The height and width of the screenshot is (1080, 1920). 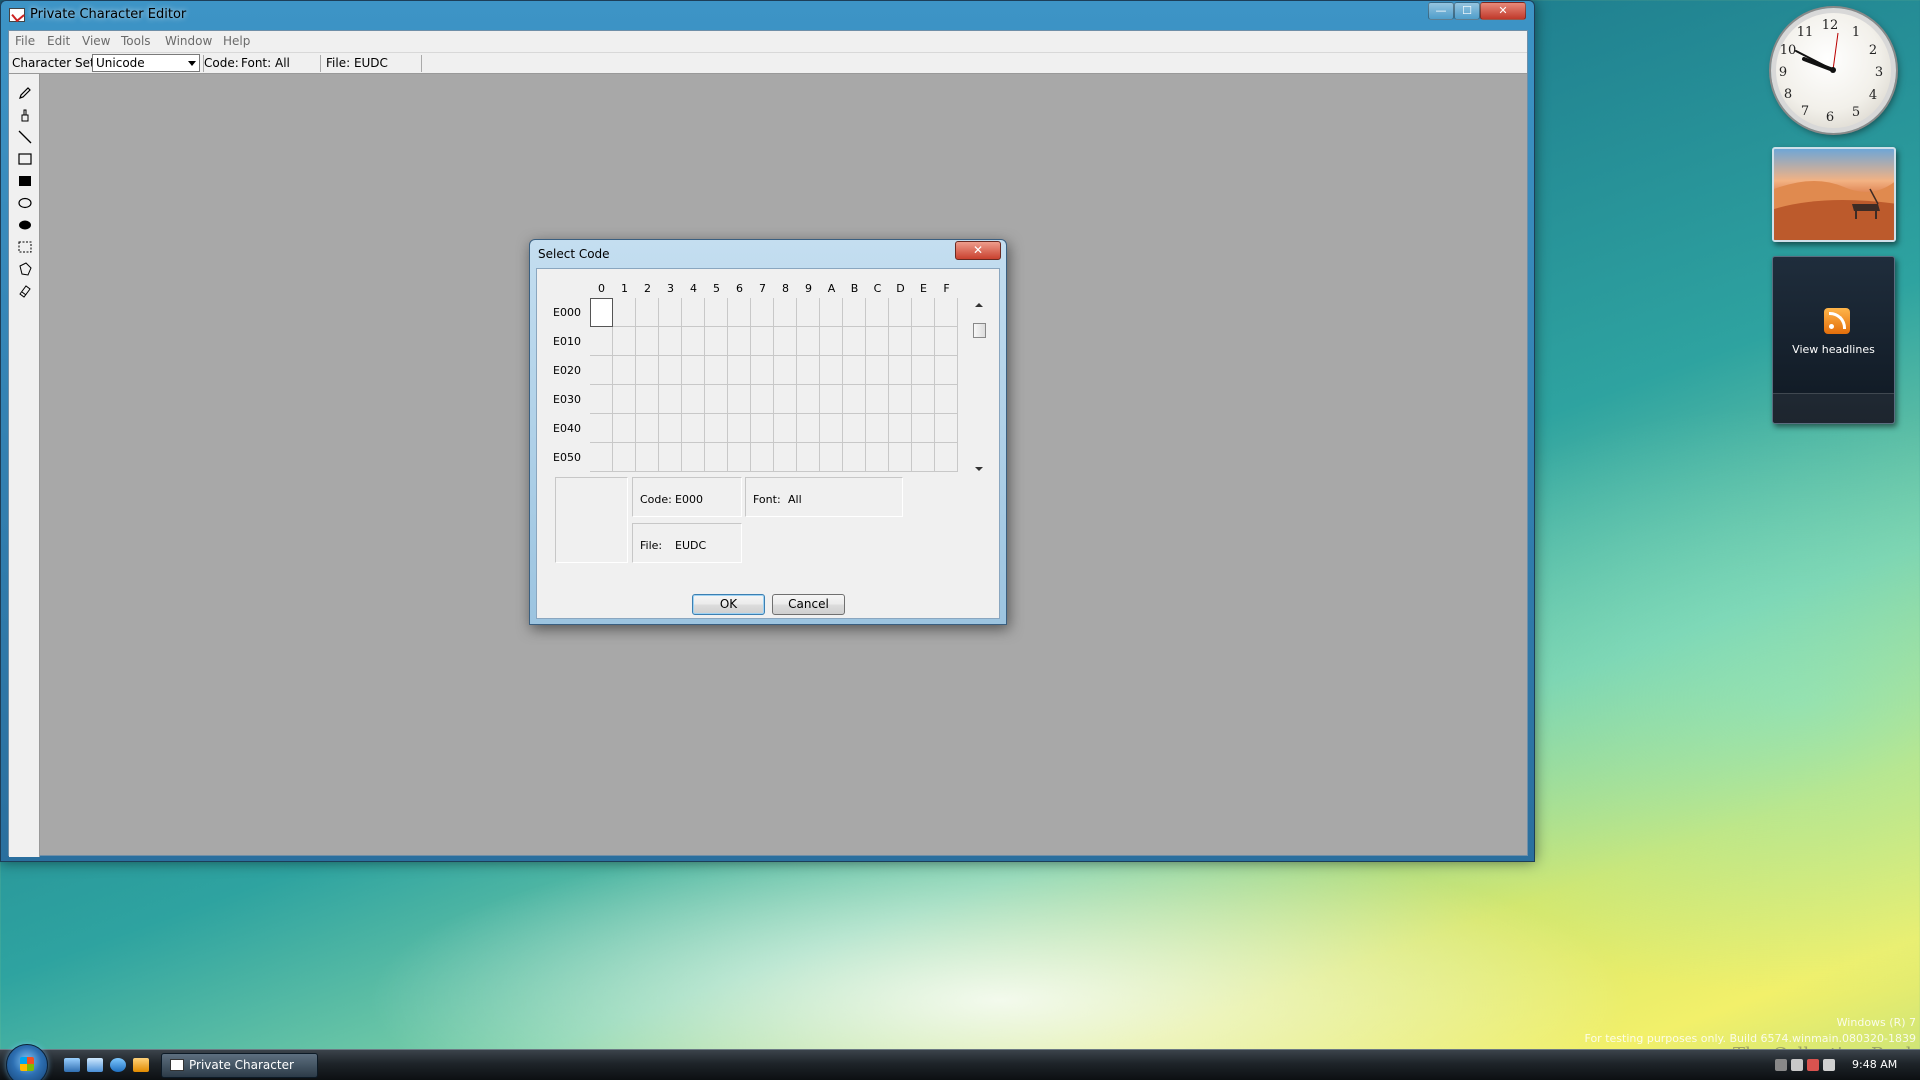 What do you see at coordinates (979, 469) in the screenshot?
I see `scroll-down-icon` at bounding box center [979, 469].